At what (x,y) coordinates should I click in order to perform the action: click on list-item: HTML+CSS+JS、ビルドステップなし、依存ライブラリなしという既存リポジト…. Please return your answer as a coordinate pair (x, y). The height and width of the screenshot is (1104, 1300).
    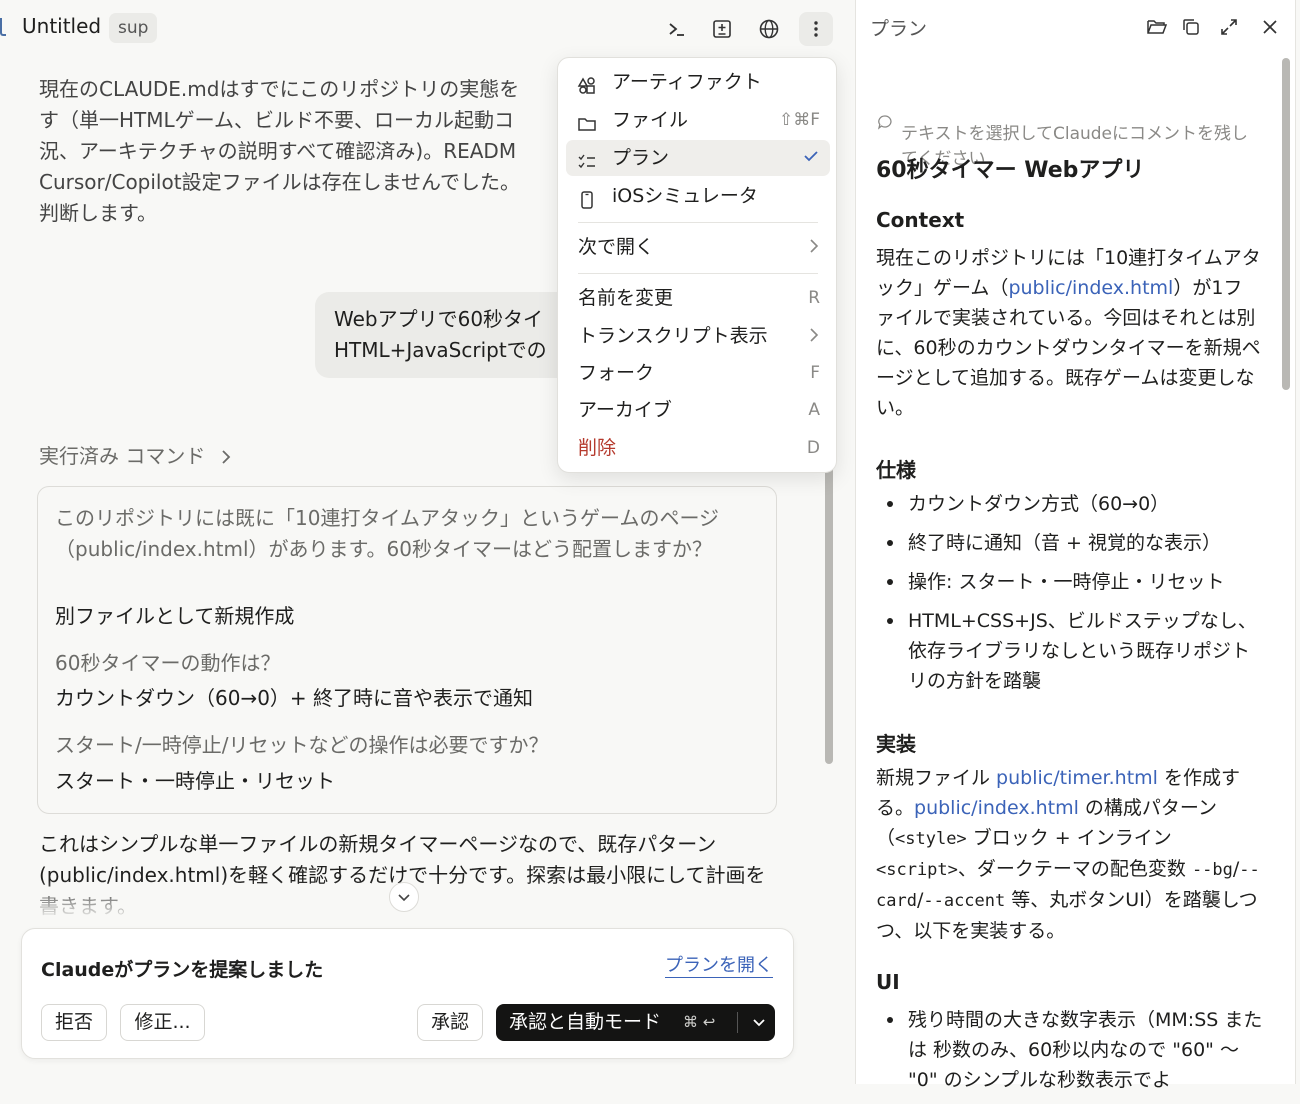
    Looking at the image, I should click on (1074, 651).